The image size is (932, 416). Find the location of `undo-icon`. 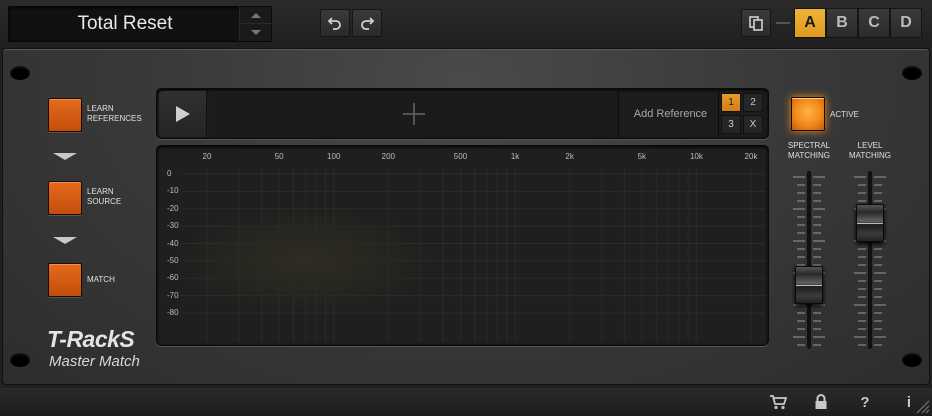

undo-icon is located at coordinates (334, 23).